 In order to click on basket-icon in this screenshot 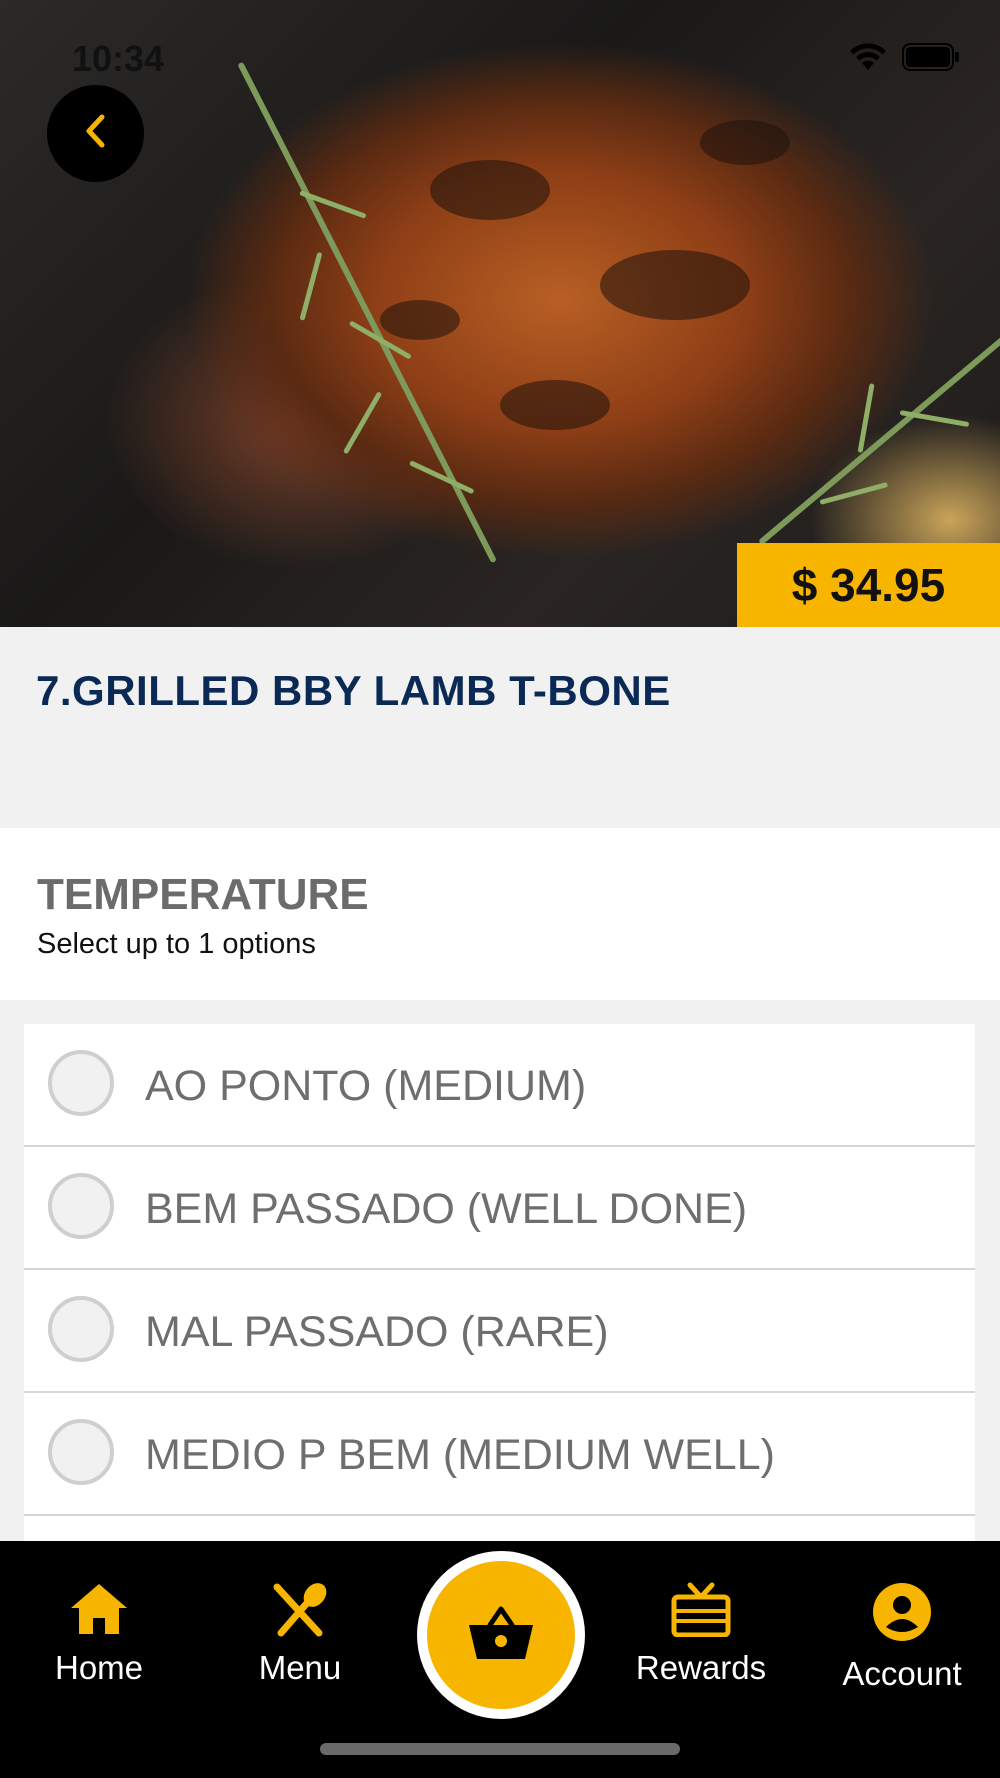, I will do `click(501, 1635)`.